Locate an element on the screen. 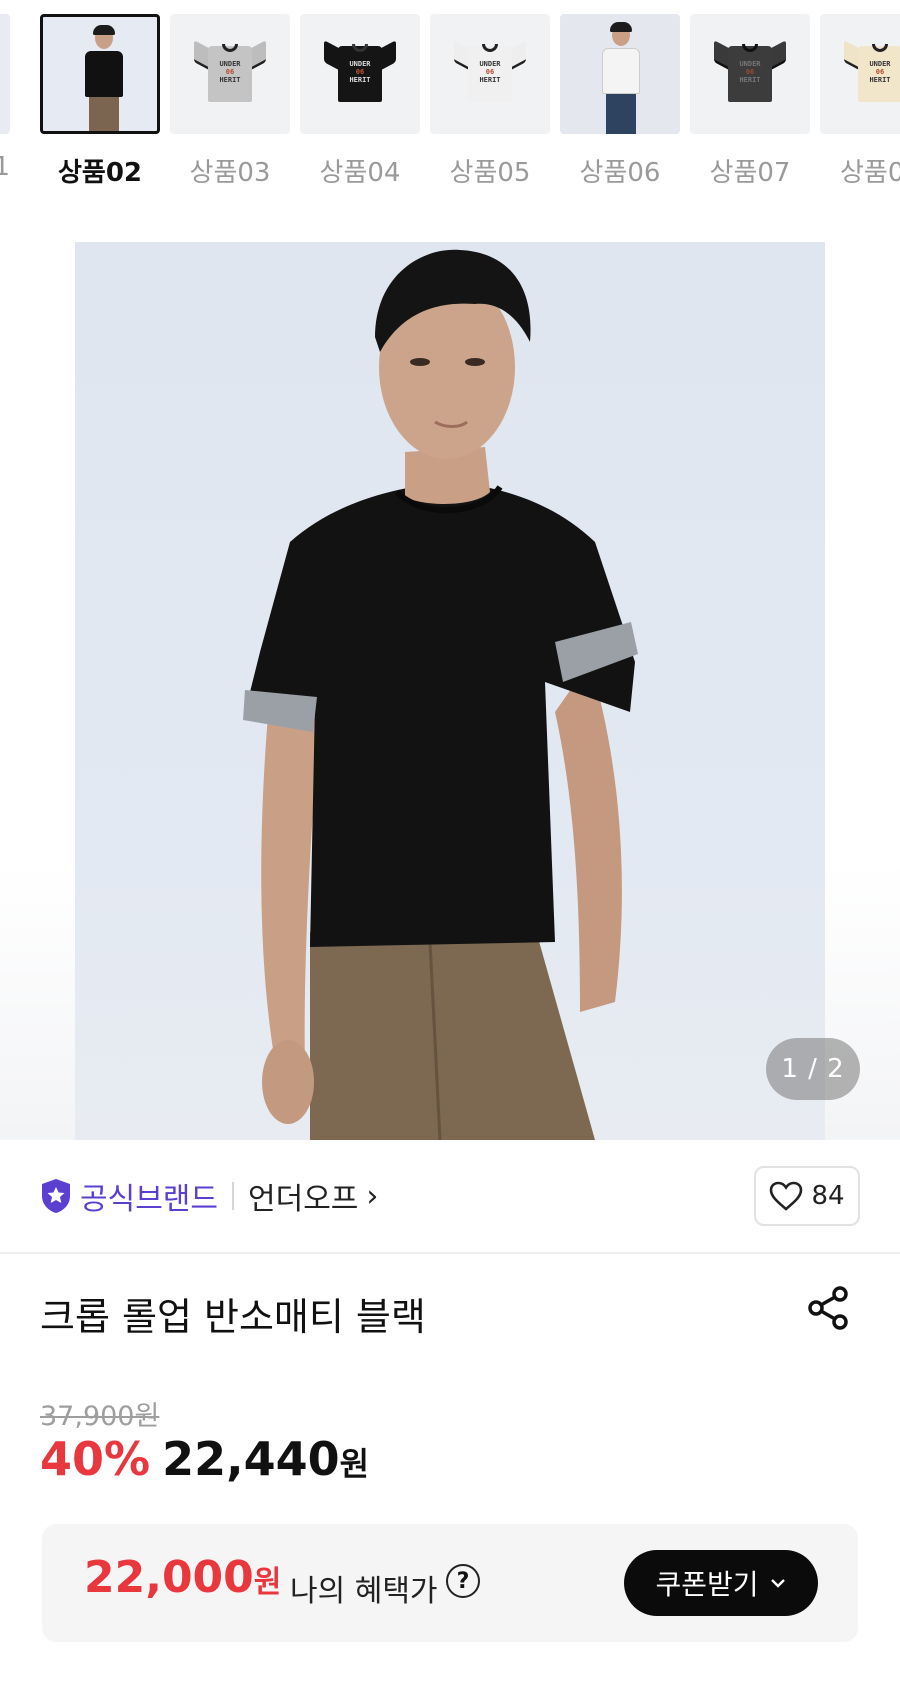  benefit-price: 22,000 원 is located at coordinates (182, 1577).